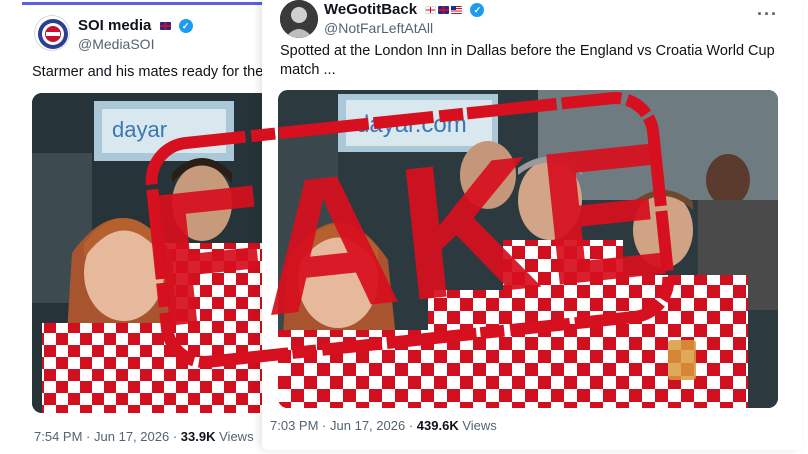  What do you see at coordinates (139, 129) in the screenshot?
I see `left-photo-sign: dayar` at bounding box center [139, 129].